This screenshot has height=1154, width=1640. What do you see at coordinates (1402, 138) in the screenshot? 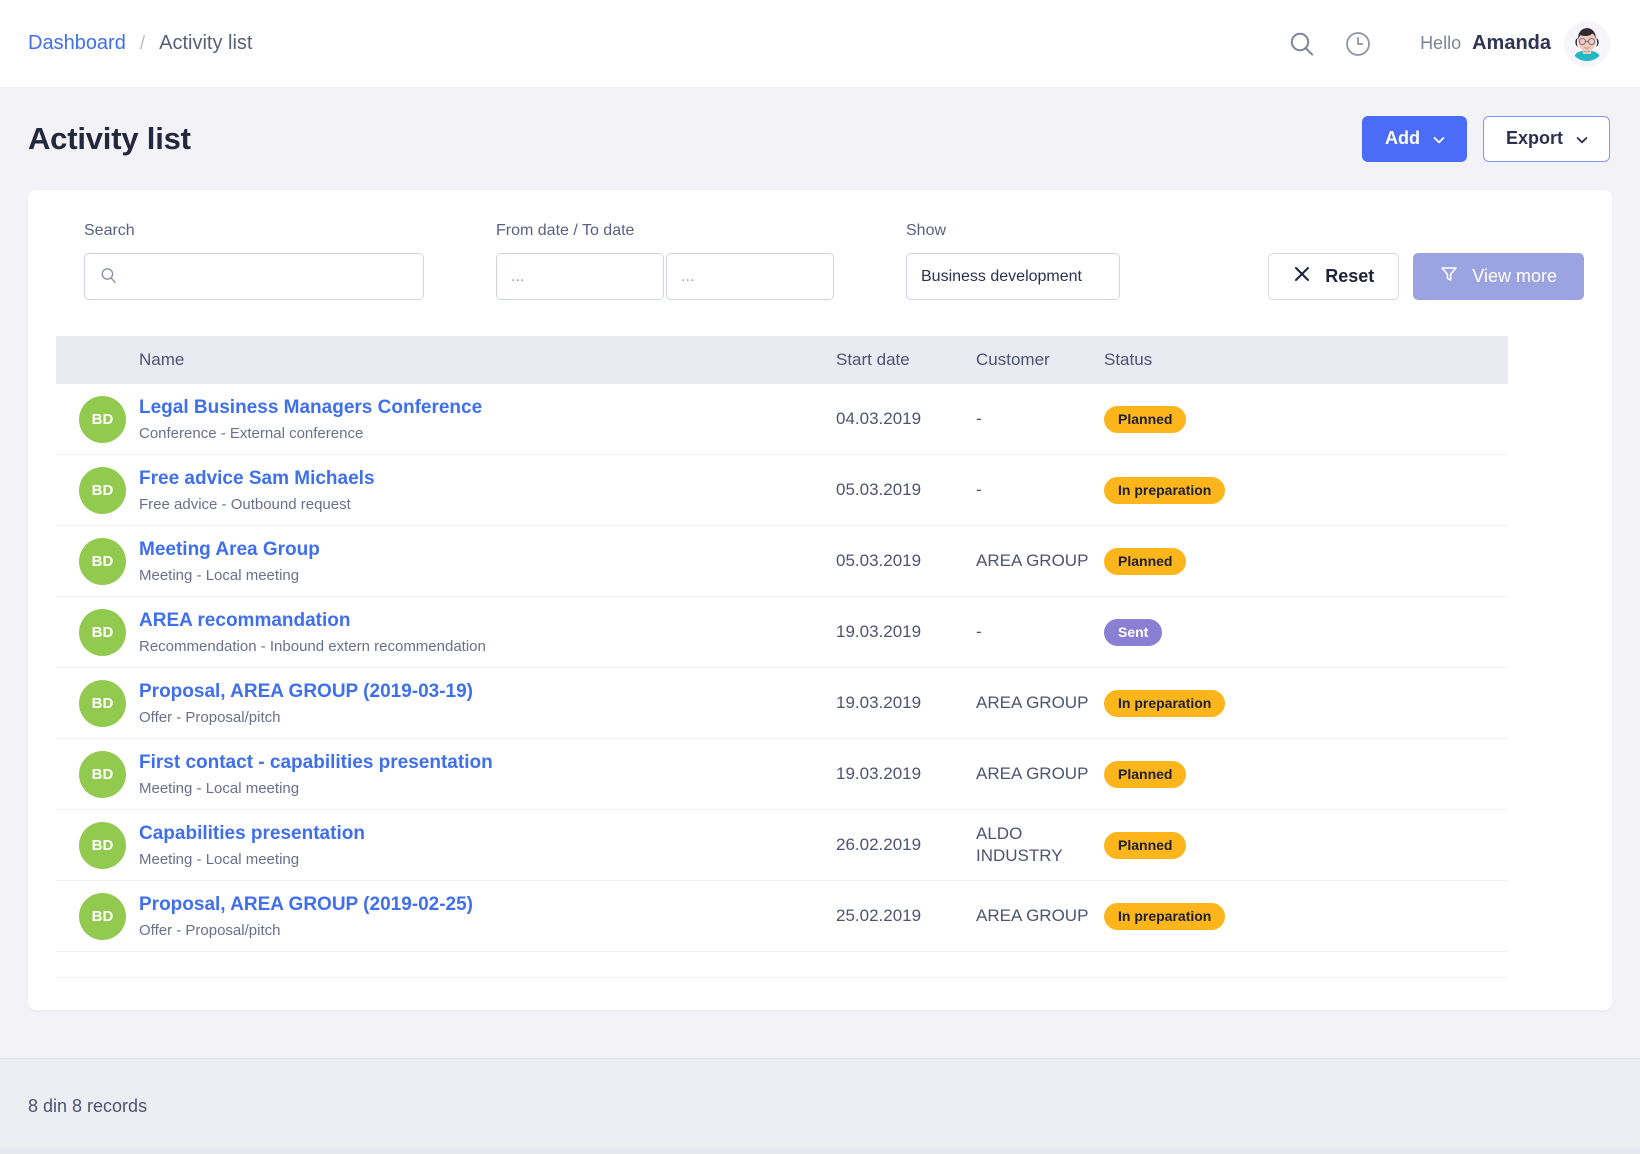
I see `add-button-label: Add` at bounding box center [1402, 138].